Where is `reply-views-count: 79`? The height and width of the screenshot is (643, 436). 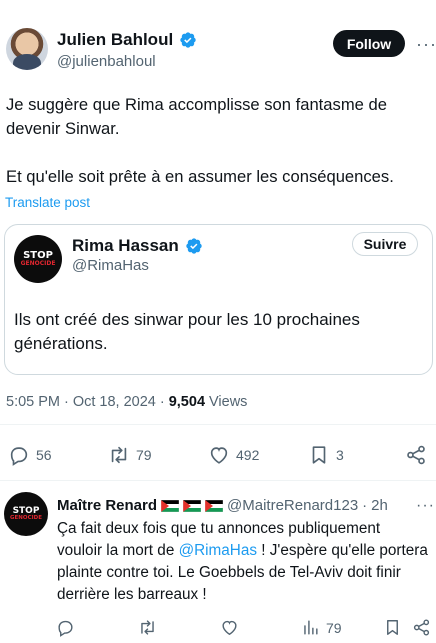
reply-views-count: 79 is located at coordinates (334, 627).